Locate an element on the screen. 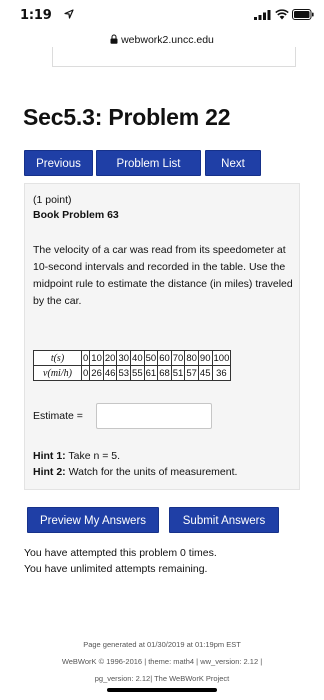 The image size is (324, 700). footer-project: pg_version: 2.12| The WeBWorK Project is located at coordinates (162, 678).